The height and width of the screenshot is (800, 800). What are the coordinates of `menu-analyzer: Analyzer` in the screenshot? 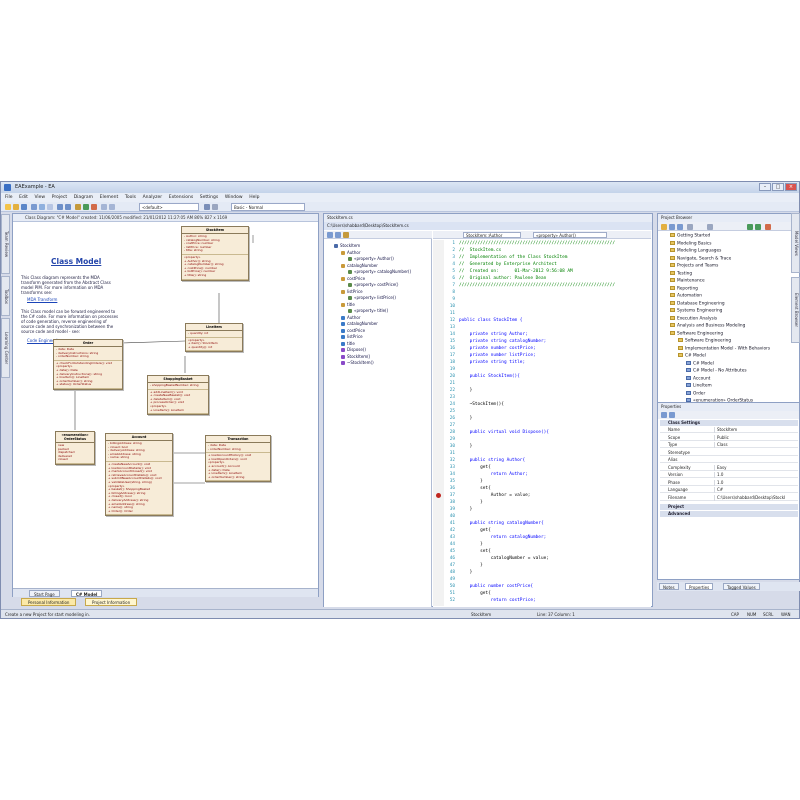 It's located at (153, 197).